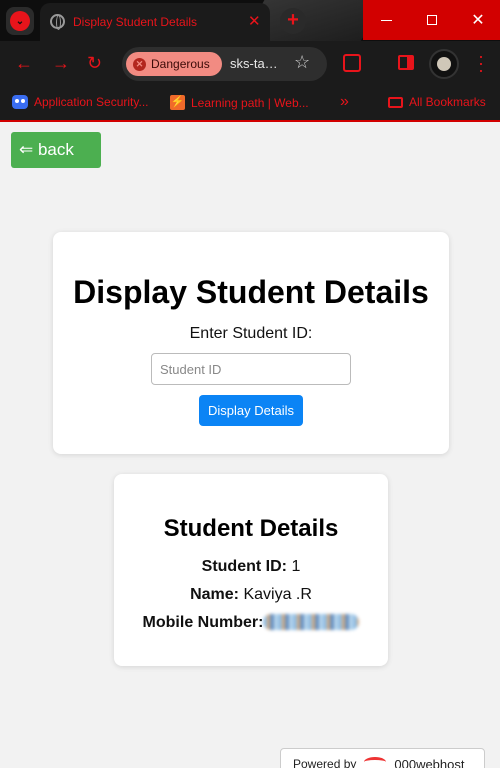  What do you see at coordinates (224, 64) in the screenshot?
I see `address-bar: ✕ Dangerous sks-ta… ☆` at bounding box center [224, 64].